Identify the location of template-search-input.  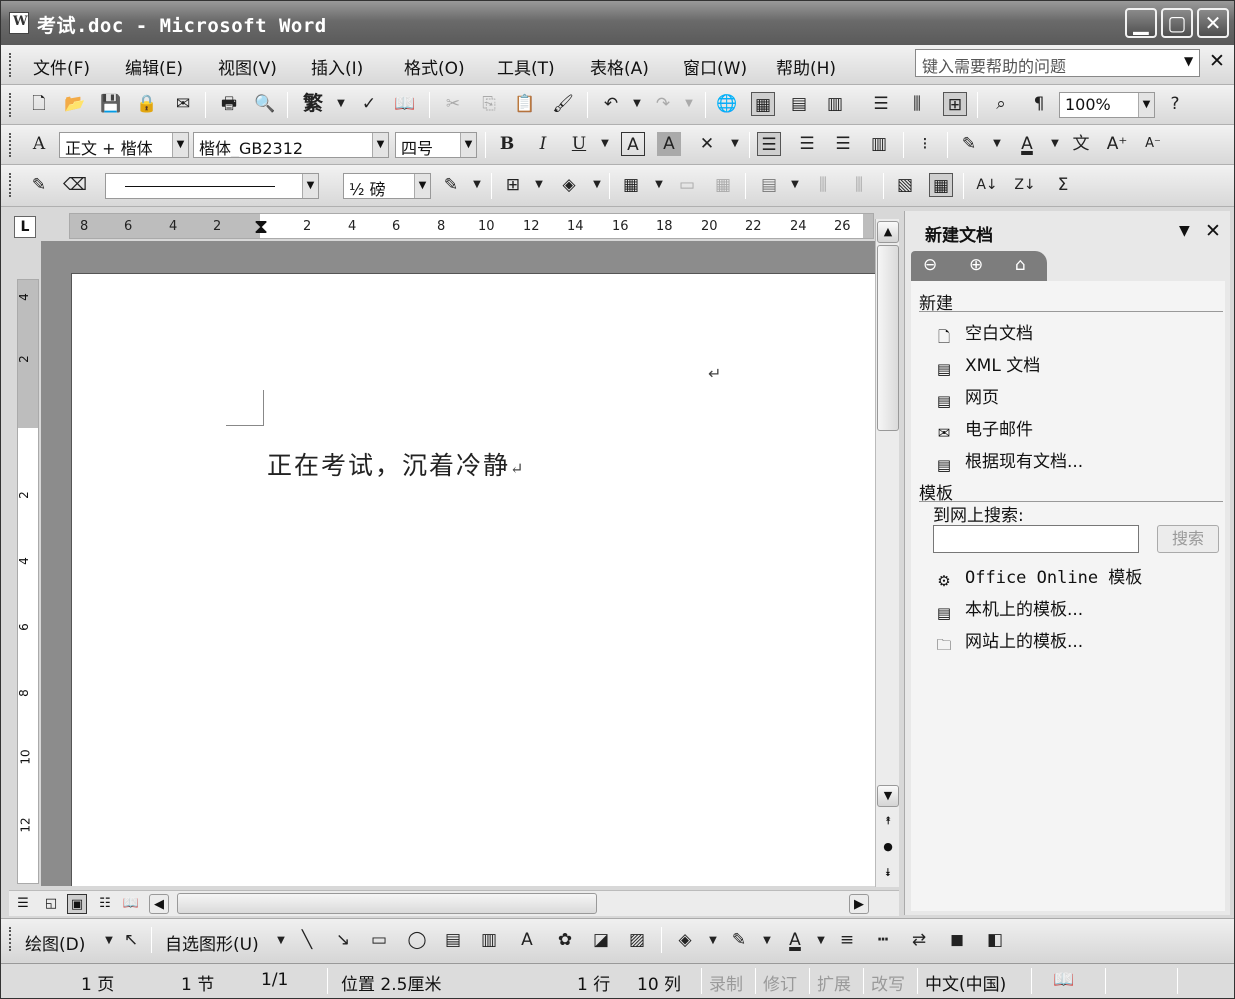
(1036, 539).